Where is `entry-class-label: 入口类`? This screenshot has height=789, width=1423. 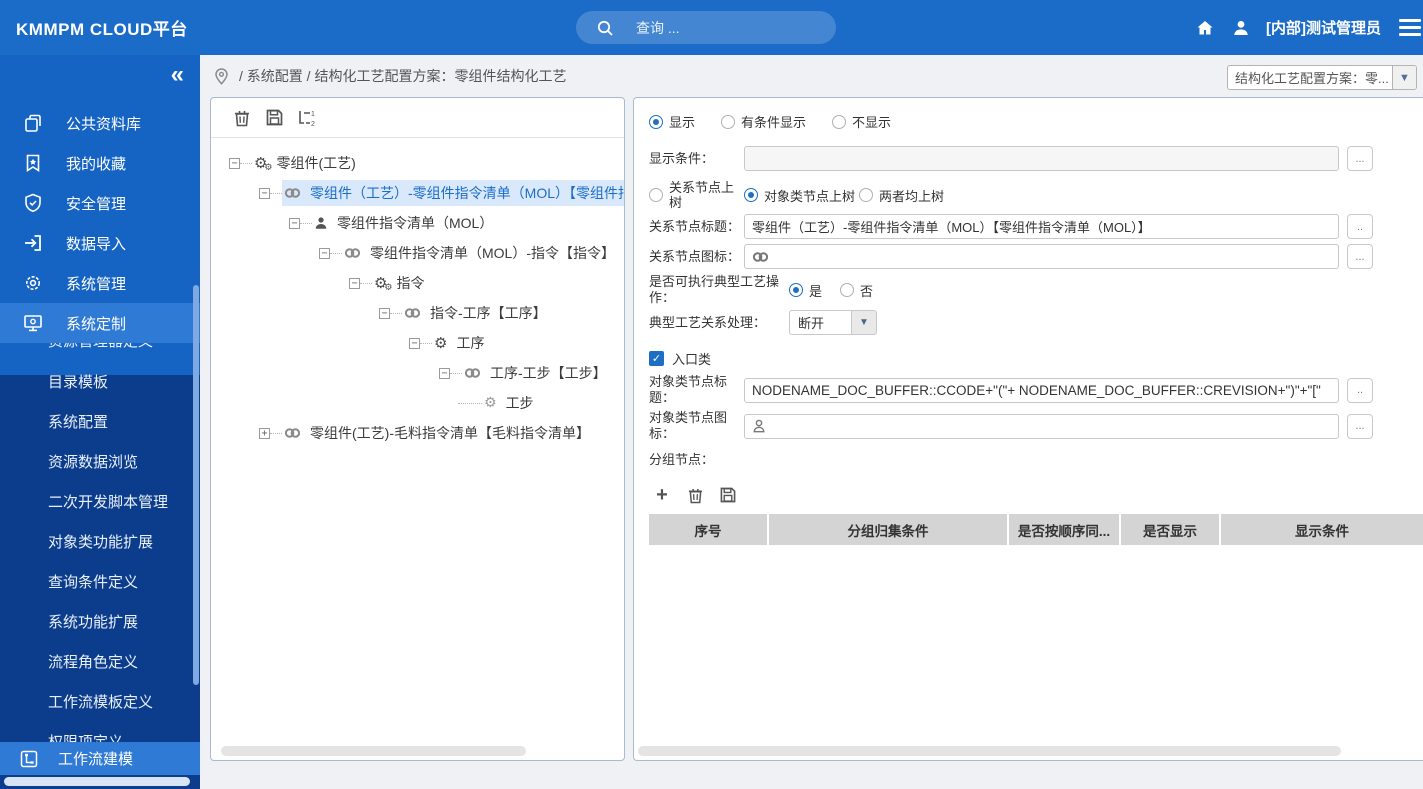
entry-class-label: 入口类 is located at coordinates (692, 359).